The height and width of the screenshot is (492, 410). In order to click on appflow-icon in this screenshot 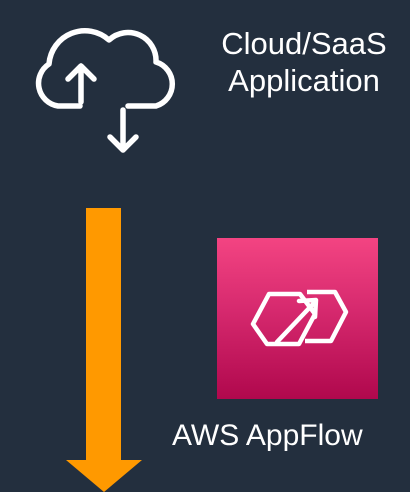, I will do `click(297, 318)`.